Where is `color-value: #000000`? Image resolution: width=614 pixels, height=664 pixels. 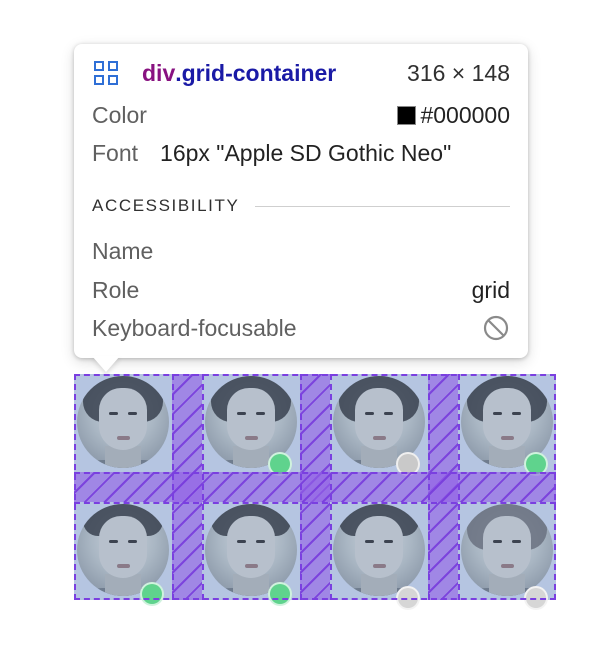 color-value: #000000 is located at coordinates (465, 114).